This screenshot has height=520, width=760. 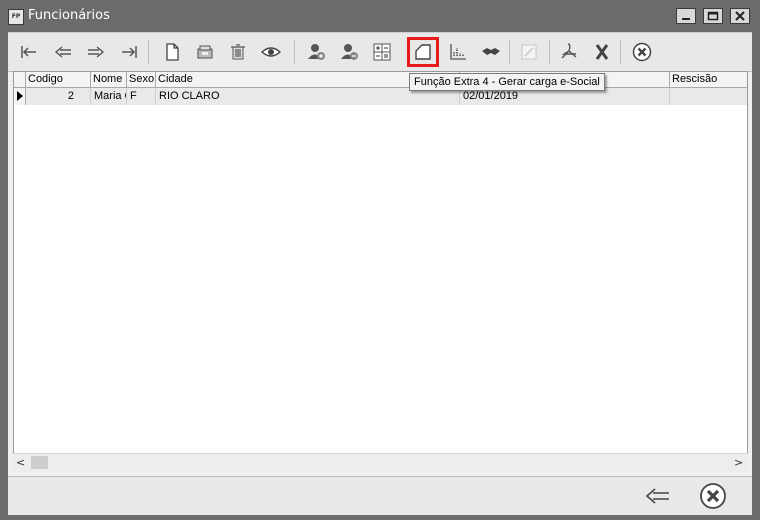 What do you see at coordinates (740, 16) in the screenshot?
I see `close-window-button` at bounding box center [740, 16].